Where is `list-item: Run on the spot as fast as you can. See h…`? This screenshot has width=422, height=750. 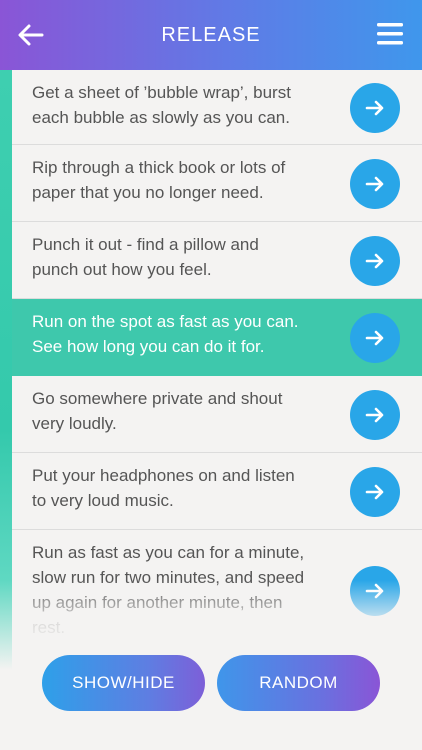 list-item: Run on the spot as fast as you can. See h… is located at coordinates (217, 337).